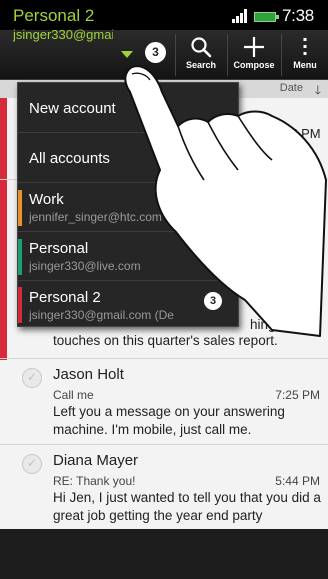  What do you see at coordinates (291, 88) in the screenshot?
I see `sort-label: Date` at bounding box center [291, 88].